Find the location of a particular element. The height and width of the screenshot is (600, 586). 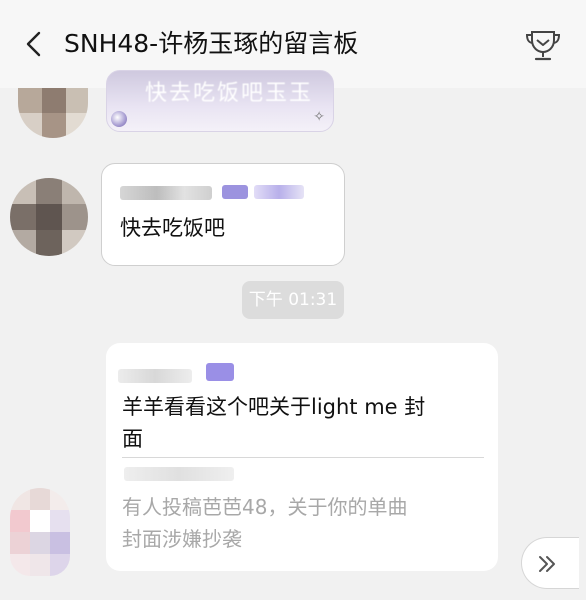

quote-divider is located at coordinates (303, 457).